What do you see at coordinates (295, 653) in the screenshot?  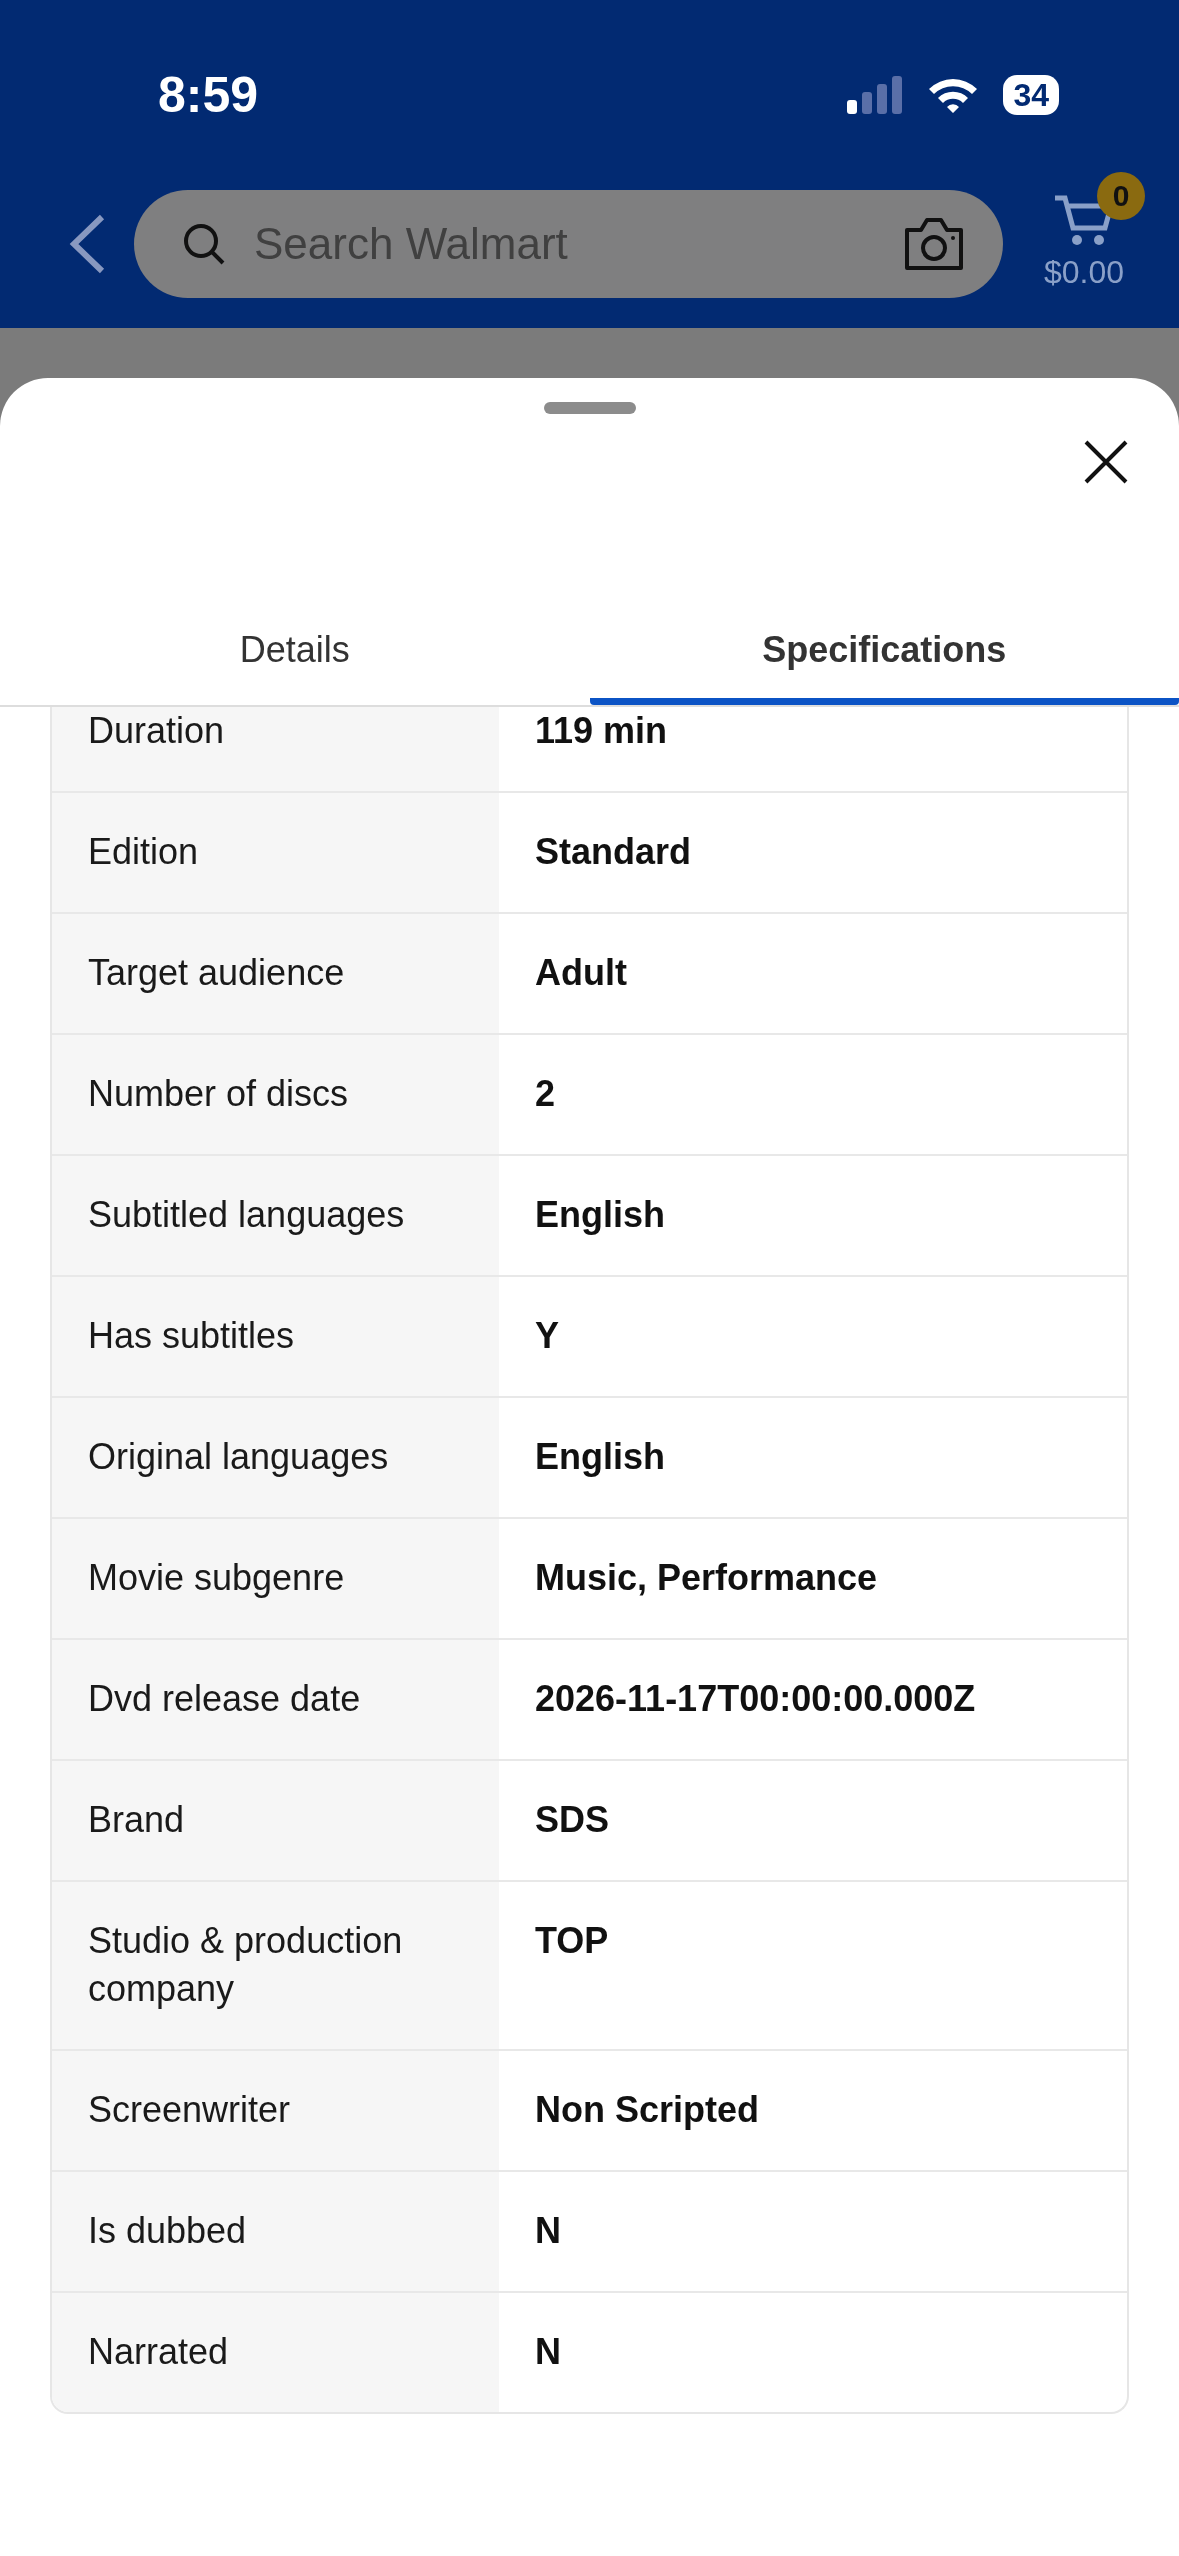 I see `tab: Details` at bounding box center [295, 653].